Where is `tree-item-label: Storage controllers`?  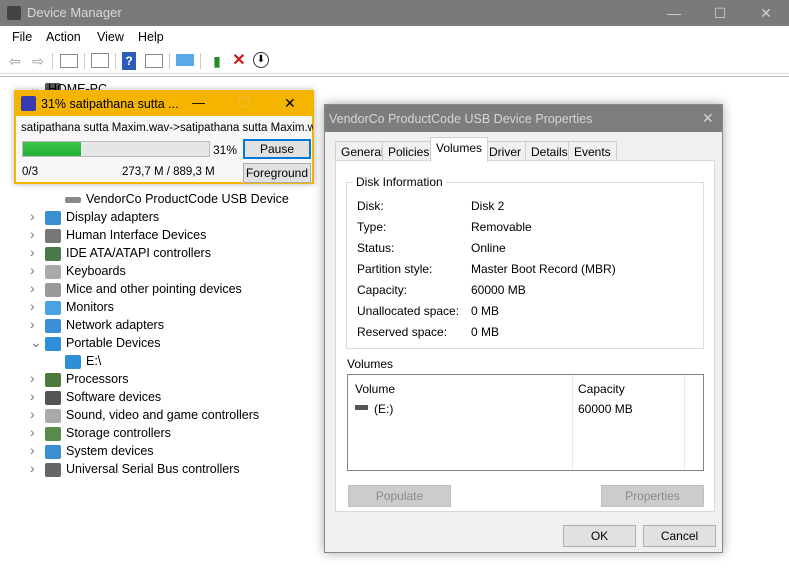
tree-item-label: Storage controllers is located at coordinates (118, 433).